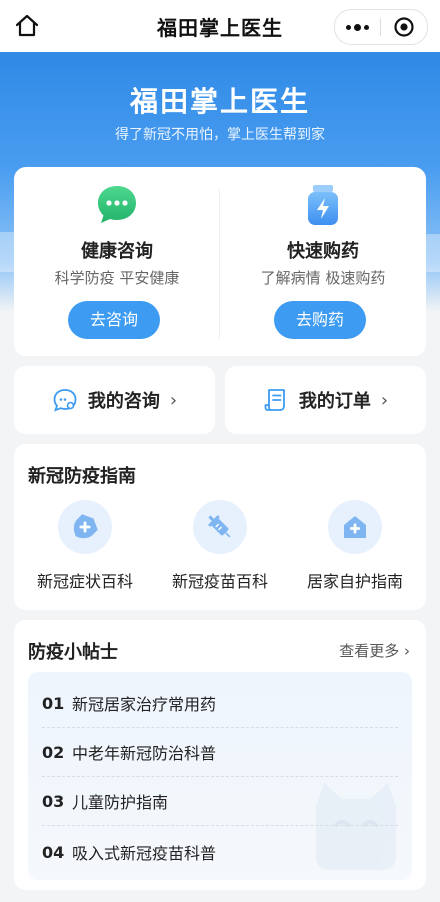 The width and height of the screenshot is (440, 902). Describe the element at coordinates (144, 753) in the screenshot. I see `tip-text: 中老年新冠防治科普` at that location.